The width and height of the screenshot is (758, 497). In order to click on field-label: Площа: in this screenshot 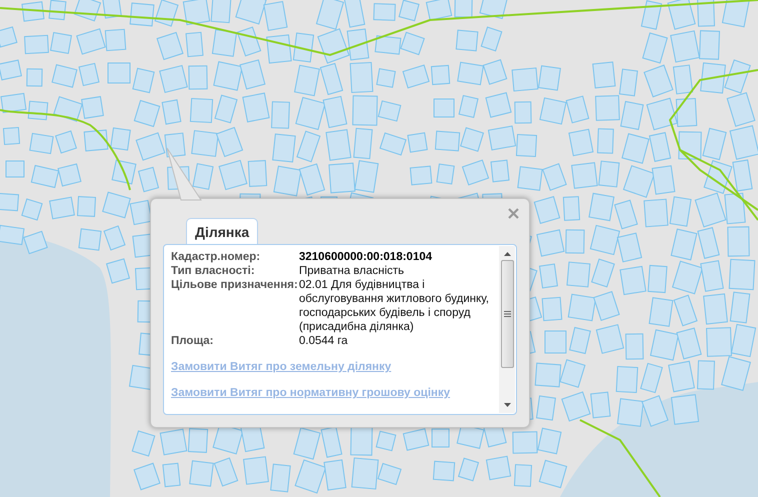, I will do `click(193, 341)`.